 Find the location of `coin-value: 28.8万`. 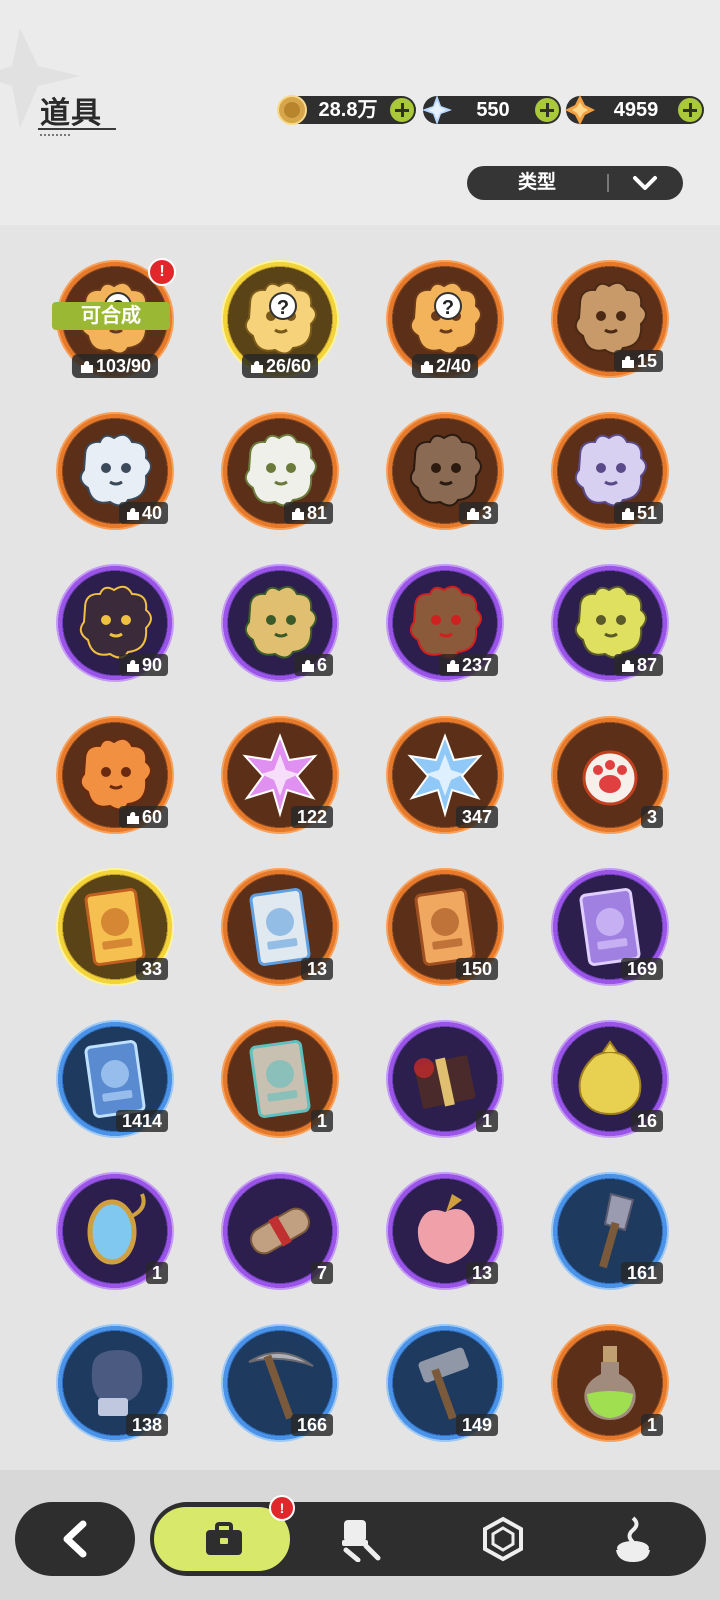

coin-value: 28.8万 is located at coordinates (348, 110).